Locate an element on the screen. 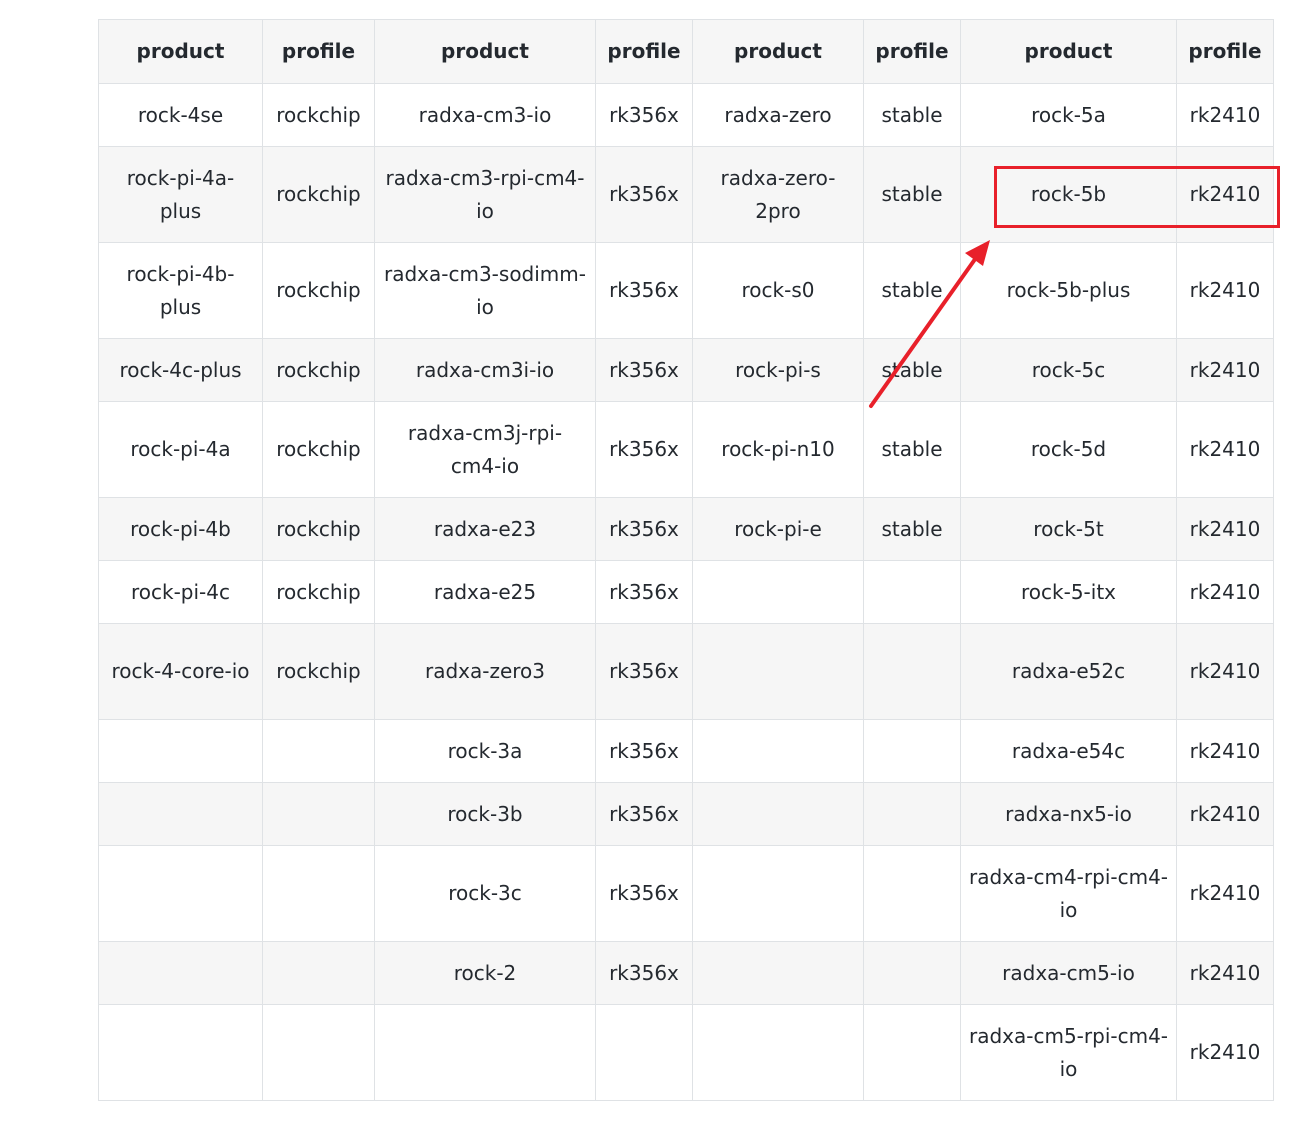 The height and width of the screenshot is (1129, 1308). product-cell: rock-pi-4c is located at coordinates (180, 592).